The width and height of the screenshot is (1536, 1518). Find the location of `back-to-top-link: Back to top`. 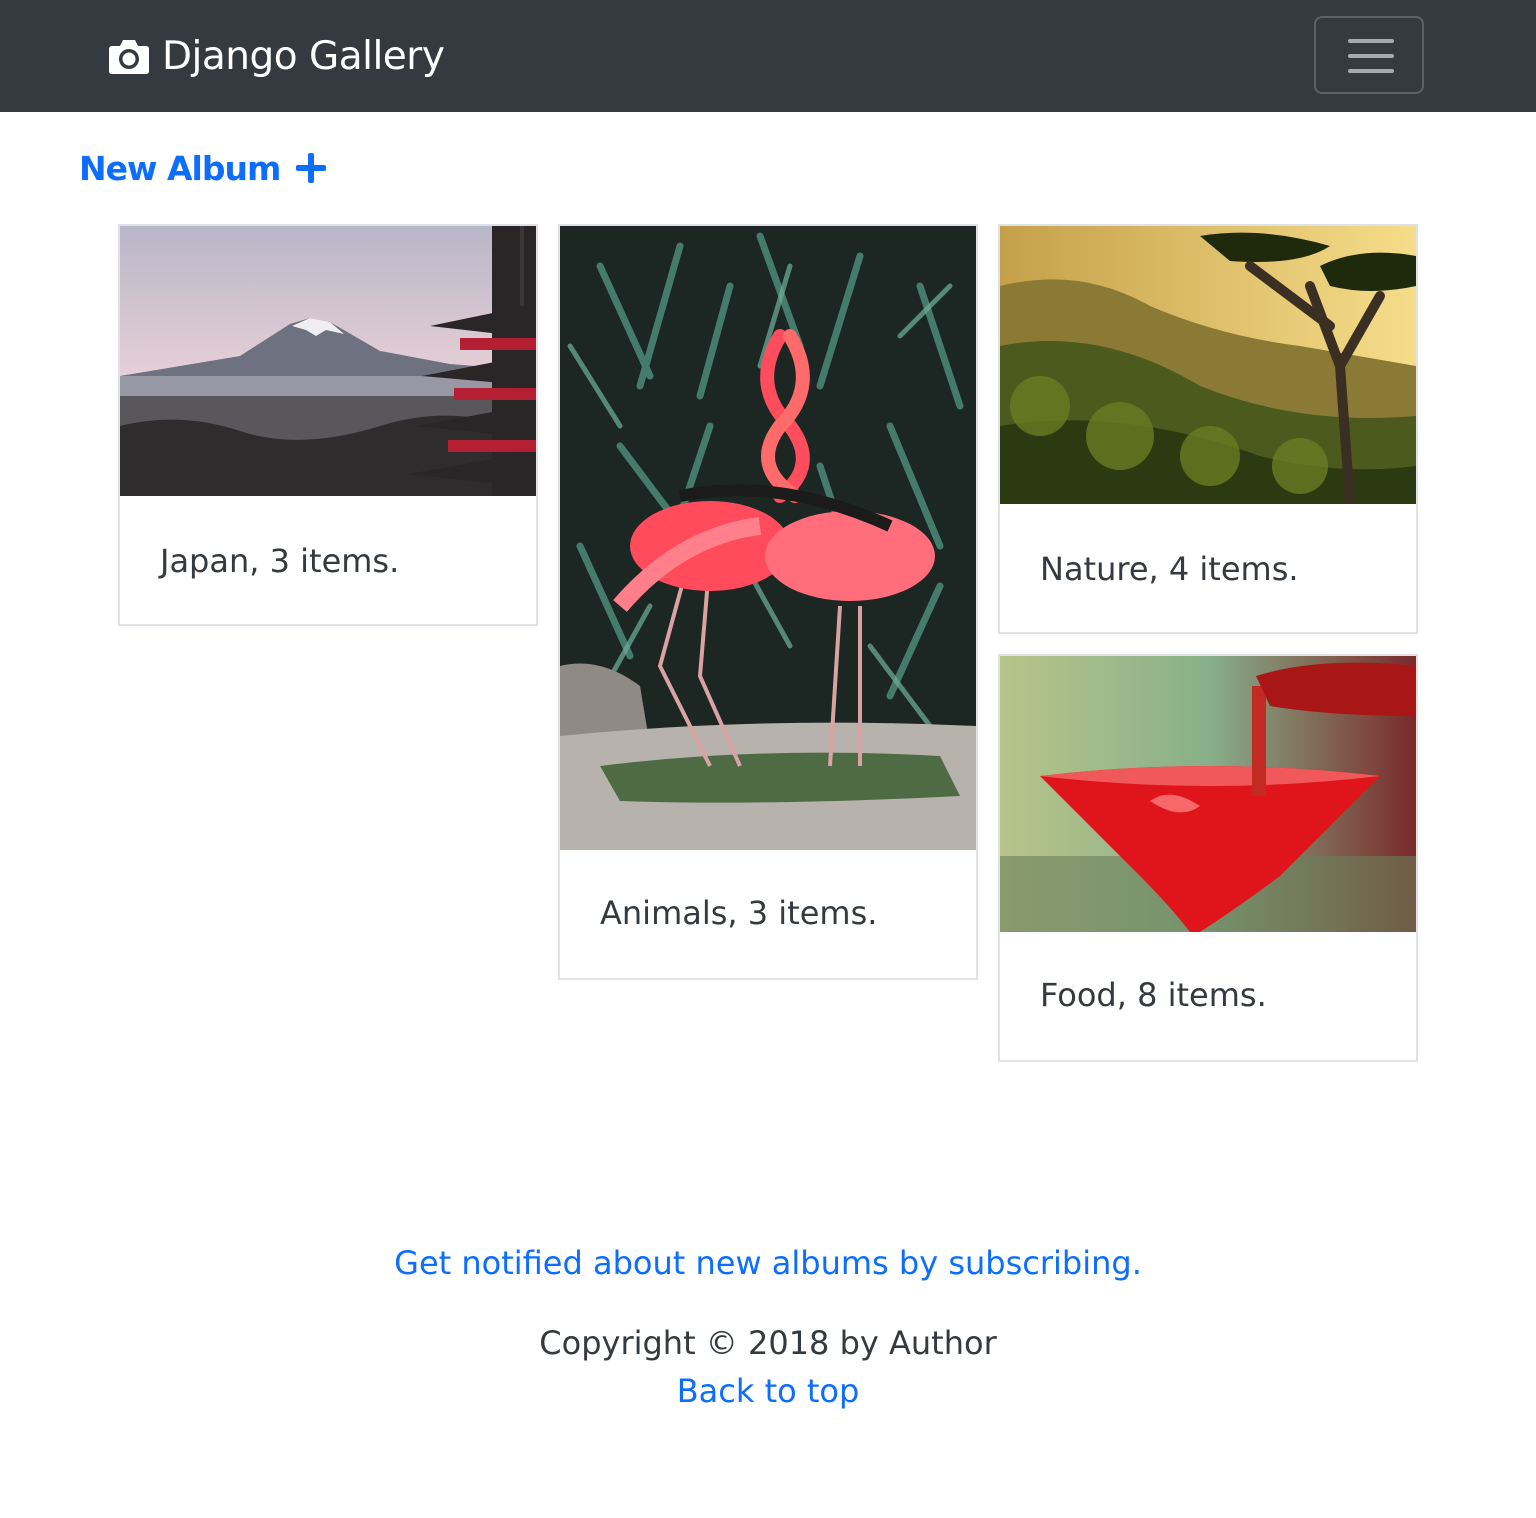

back-to-top-link: Back to top is located at coordinates (768, 1391).